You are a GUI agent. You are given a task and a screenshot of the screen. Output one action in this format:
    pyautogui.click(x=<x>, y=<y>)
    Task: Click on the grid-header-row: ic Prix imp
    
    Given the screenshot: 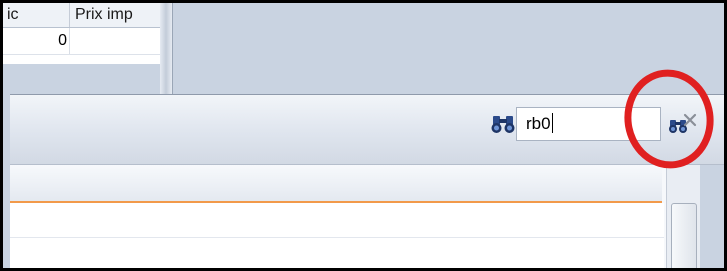 What is the action you would take?
    pyautogui.click(x=81, y=15)
    